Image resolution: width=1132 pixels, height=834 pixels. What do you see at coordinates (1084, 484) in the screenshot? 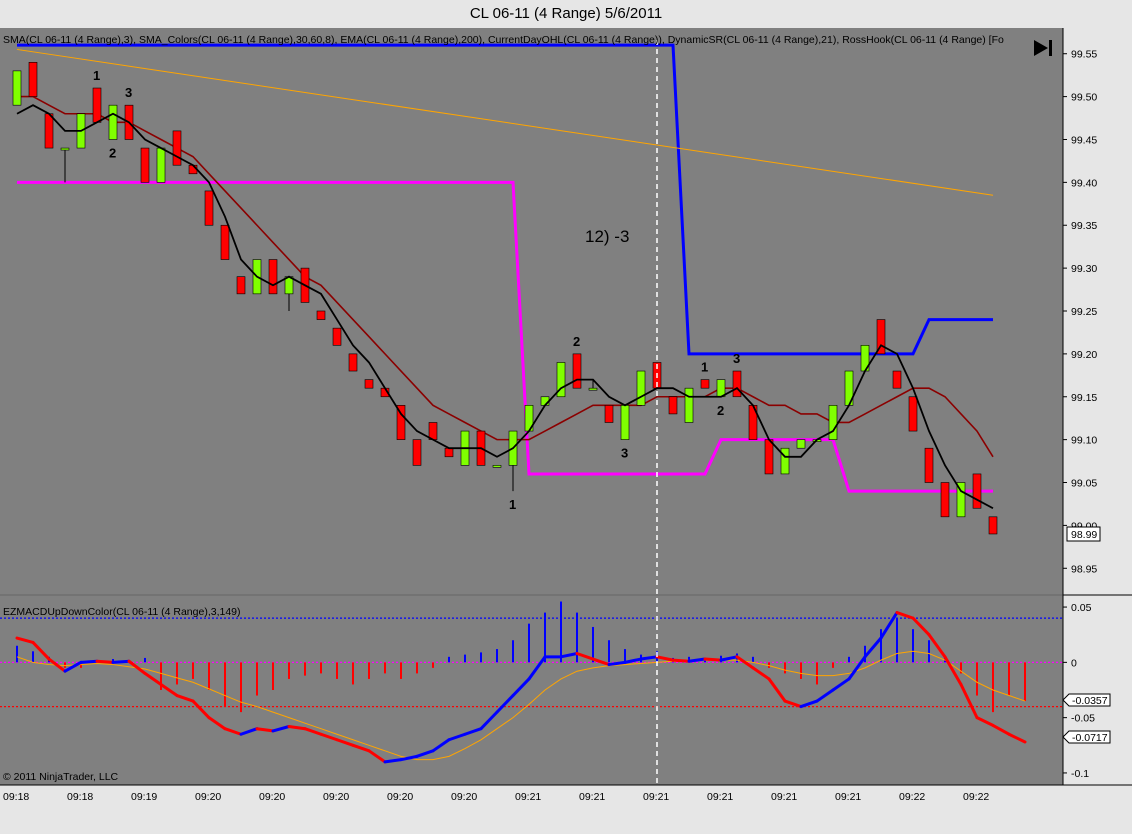
I see `price-tick-label: 99.05` at bounding box center [1084, 484].